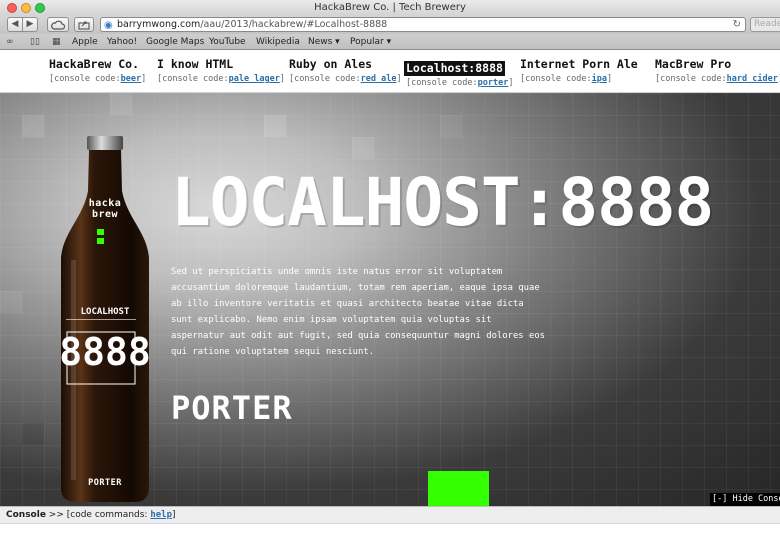 This screenshot has height=546, width=780. What do you see at coordinates (345, 64) in the screenshot?
I see `nav-item-name: Ruby on Ales` at bounding box center [345, 64].